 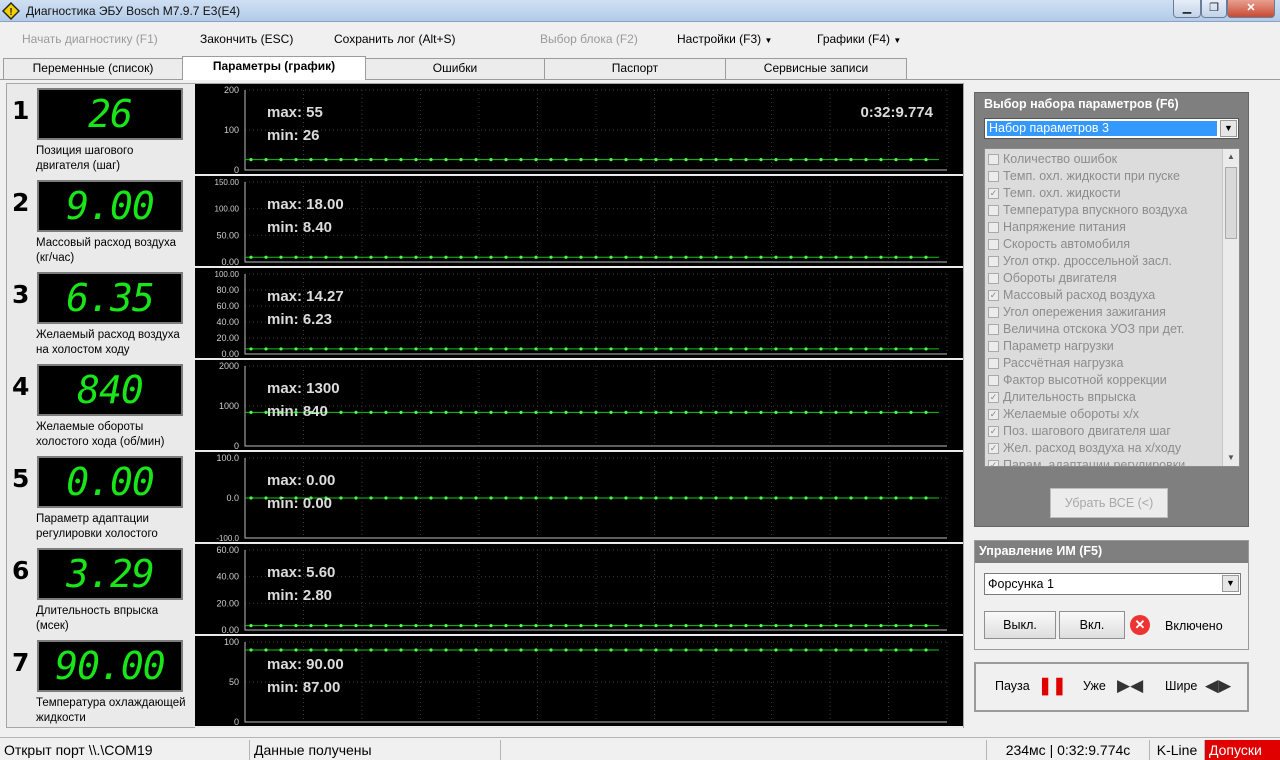 What do you see at coordinates (579, 406) in the screenshot?
I see `param-graph: 2000 1000 0 max: 1300 min: 840` at bounding box center [579, 406].